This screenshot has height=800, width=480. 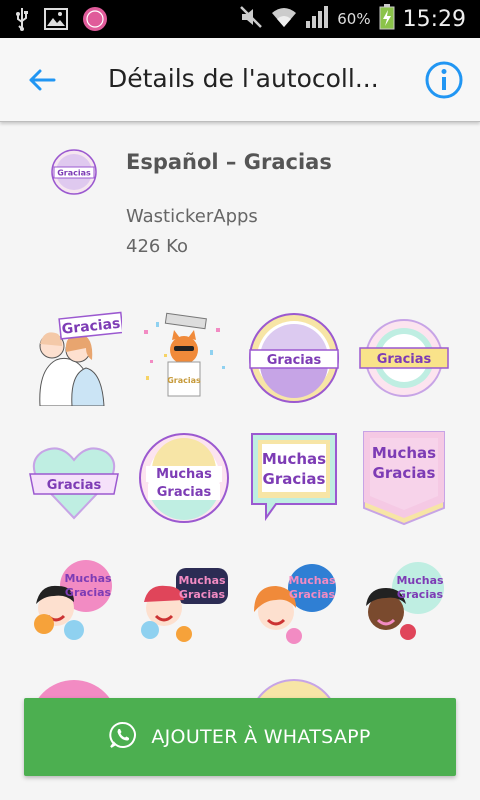 I want to click on sticker-heart-gracias: Gracias, so click(x=74, y=478).